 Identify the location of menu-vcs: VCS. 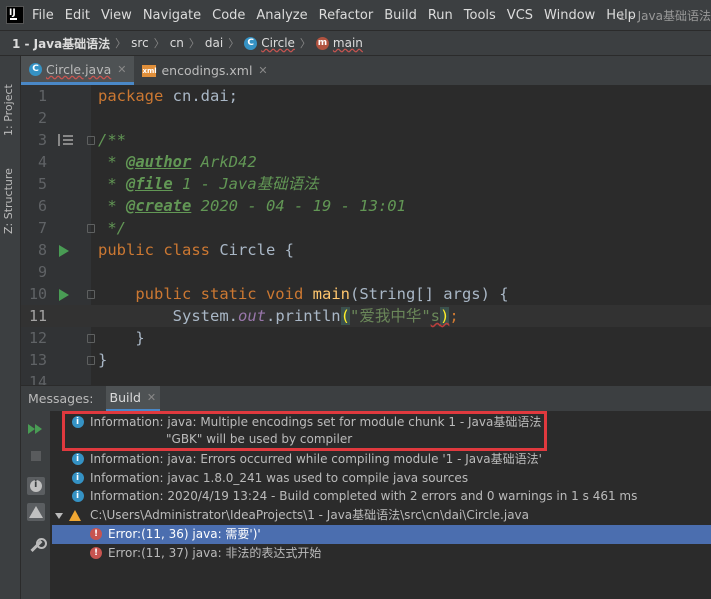
(520, 15).